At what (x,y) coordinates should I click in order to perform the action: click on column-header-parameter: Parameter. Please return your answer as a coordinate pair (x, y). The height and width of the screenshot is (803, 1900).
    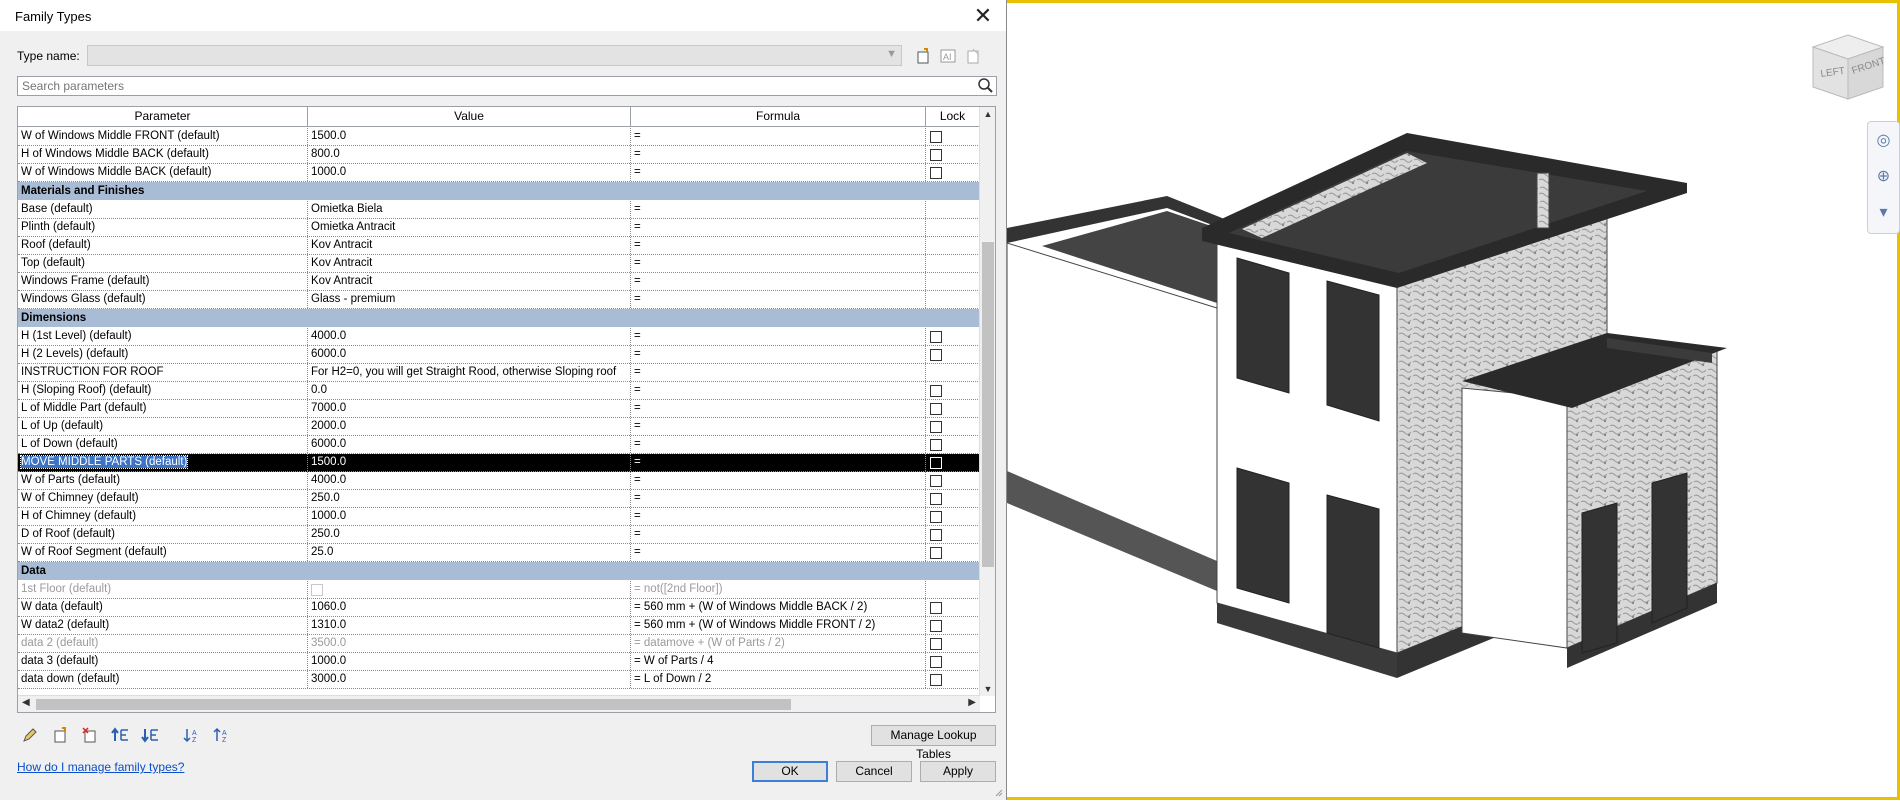
    Looking at the image, I should click on (163, 116).